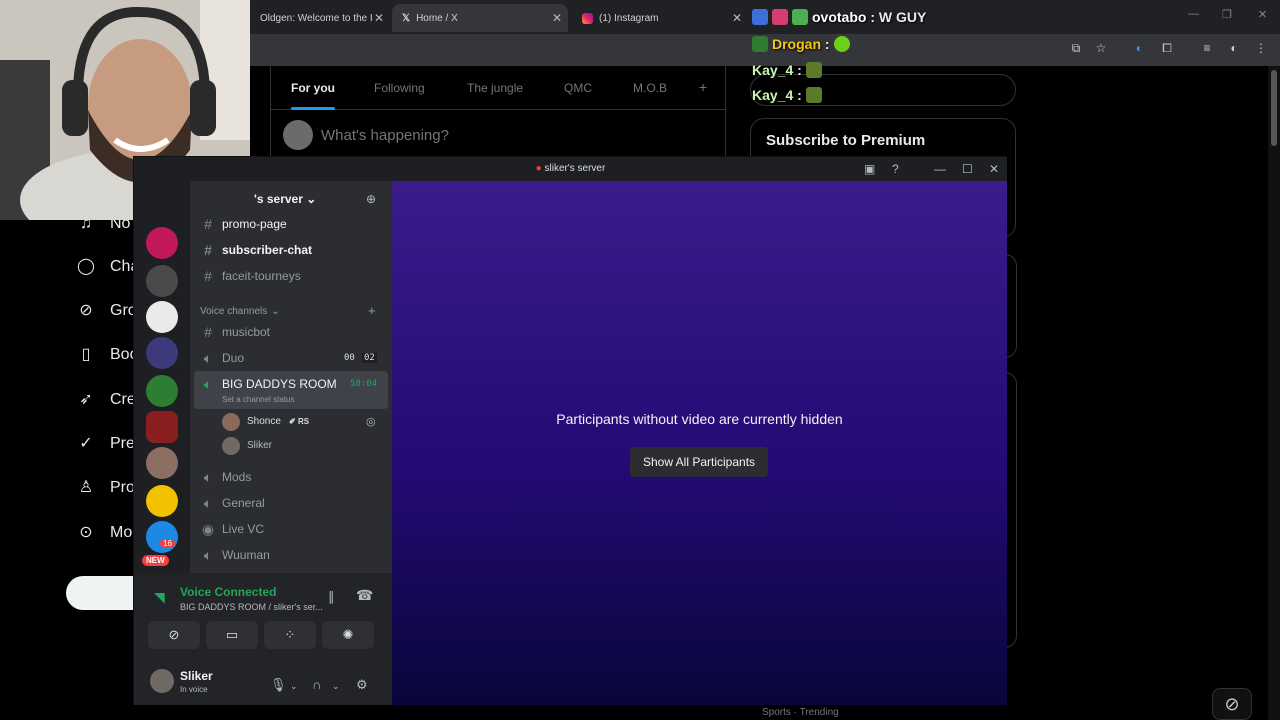 Image resolution: width=1280 pixels, height=720 pixels. Describe the element at coordinates (159, 597) in the screenshot. I see `signal-icon: ◥` at that location.